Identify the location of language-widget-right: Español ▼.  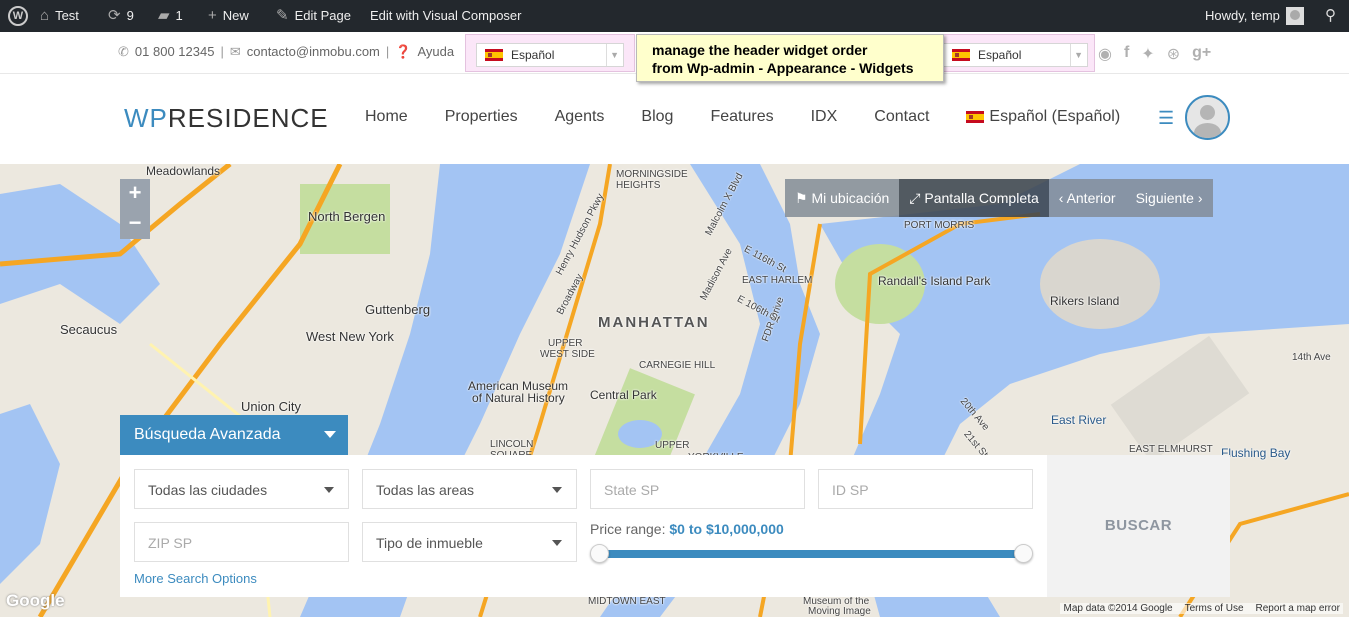
(1017, 53).